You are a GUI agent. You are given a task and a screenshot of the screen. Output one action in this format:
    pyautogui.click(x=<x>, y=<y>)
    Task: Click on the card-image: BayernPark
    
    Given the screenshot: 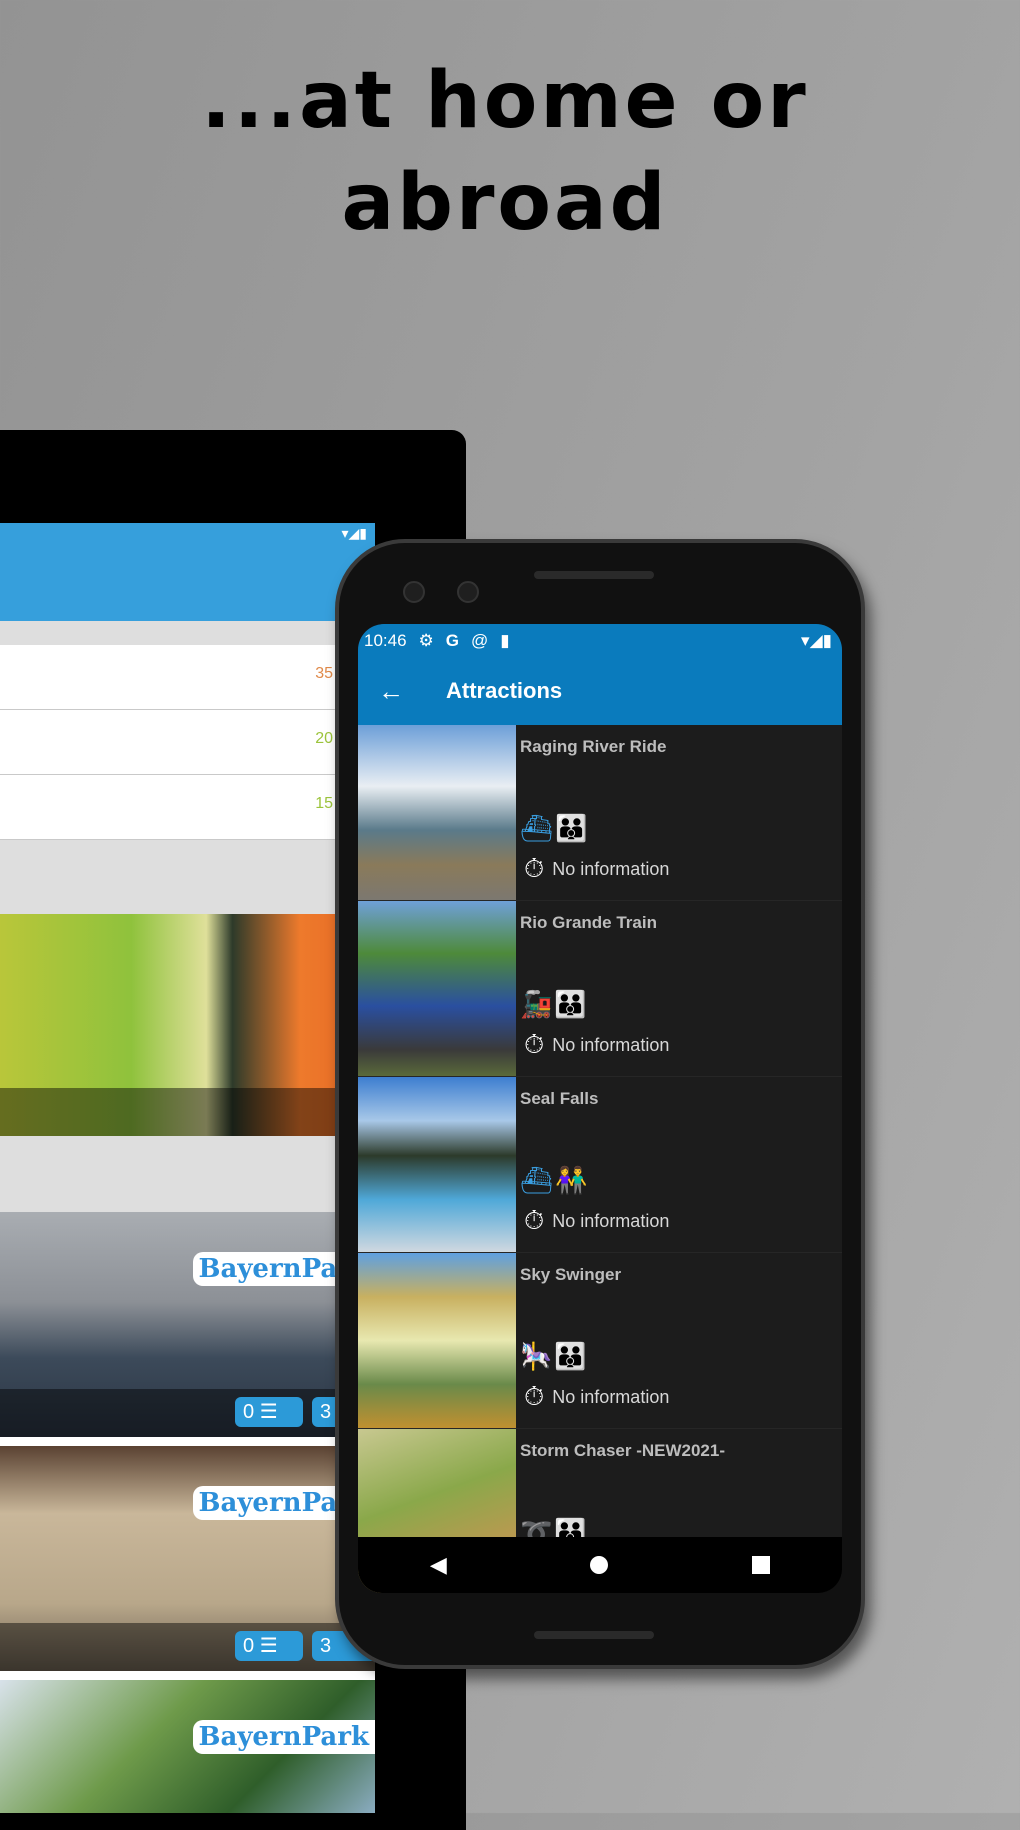 What is the action you would take?
    pyautogui.click(x=187, y=1746)
    